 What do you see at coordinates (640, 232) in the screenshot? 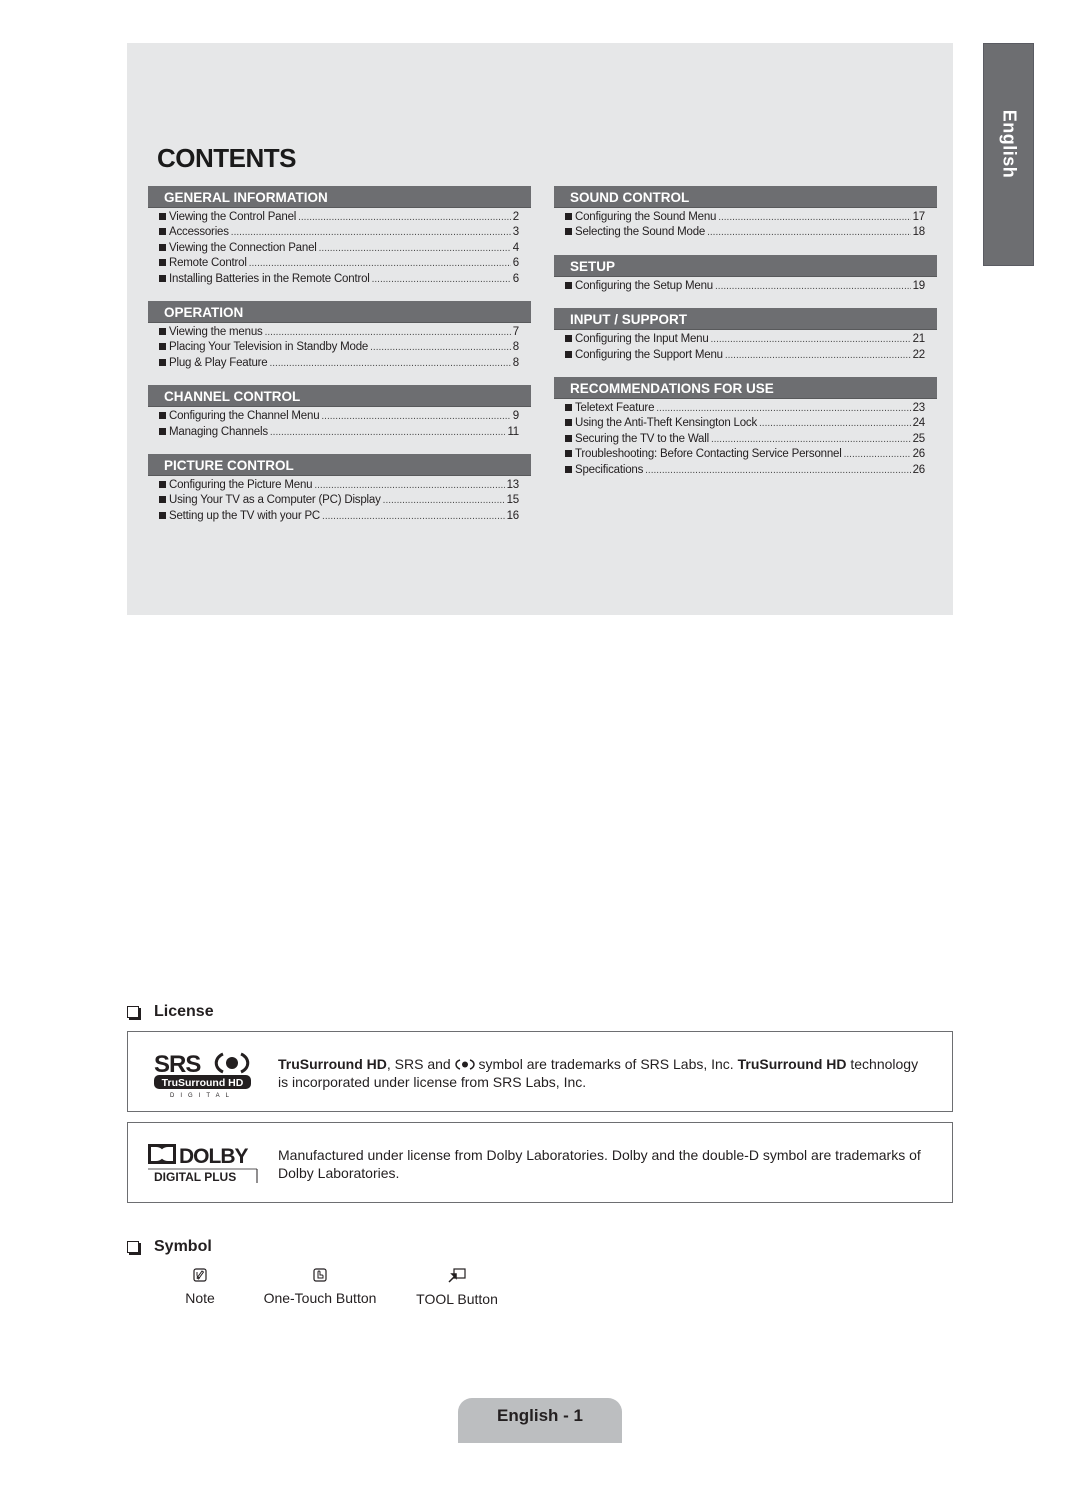
I see `toc-entry-title: Selecting the Sound Mode` at bounding box center [640, 232].